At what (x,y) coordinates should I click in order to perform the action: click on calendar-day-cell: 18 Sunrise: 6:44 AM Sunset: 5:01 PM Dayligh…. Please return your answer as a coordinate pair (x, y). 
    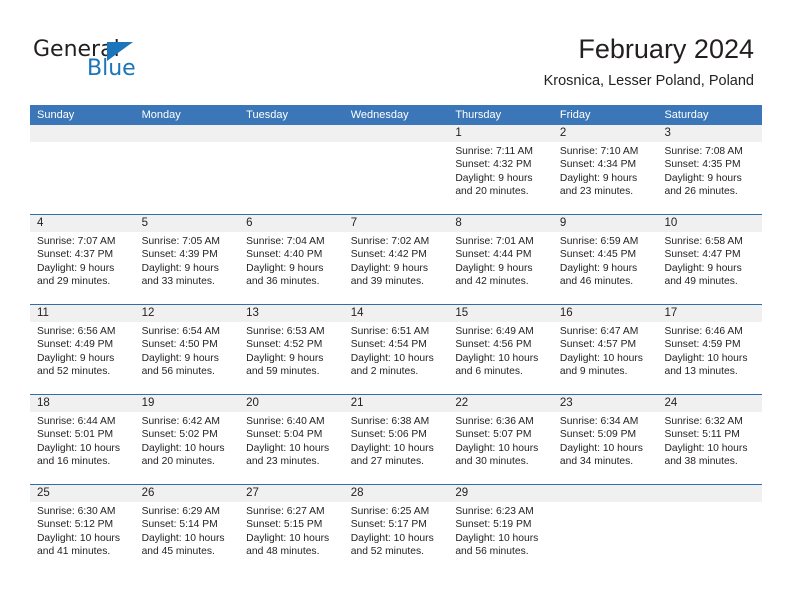
    Looking at the image, I should click on (82, 439).